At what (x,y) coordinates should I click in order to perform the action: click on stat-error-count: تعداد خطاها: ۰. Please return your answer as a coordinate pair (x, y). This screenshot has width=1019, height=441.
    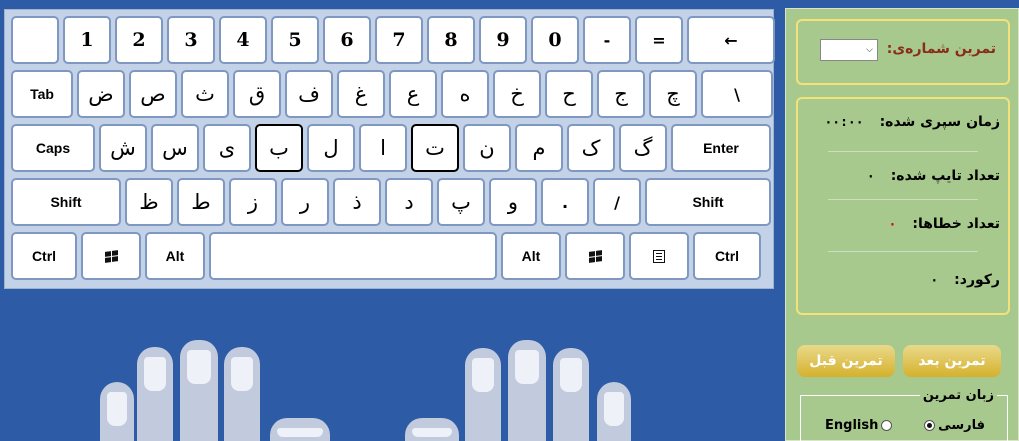
    Looking at the image, I should click on (903, 224).